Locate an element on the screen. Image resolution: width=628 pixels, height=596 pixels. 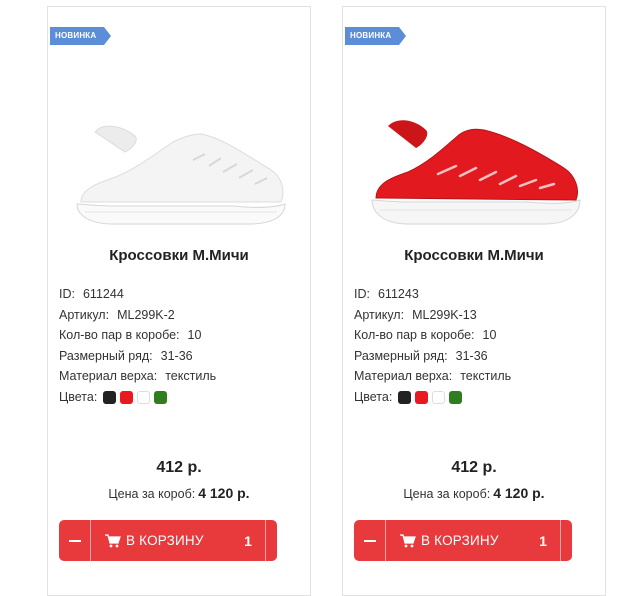
prop-id: ID: 611243 is located at coordinates (386, 294).